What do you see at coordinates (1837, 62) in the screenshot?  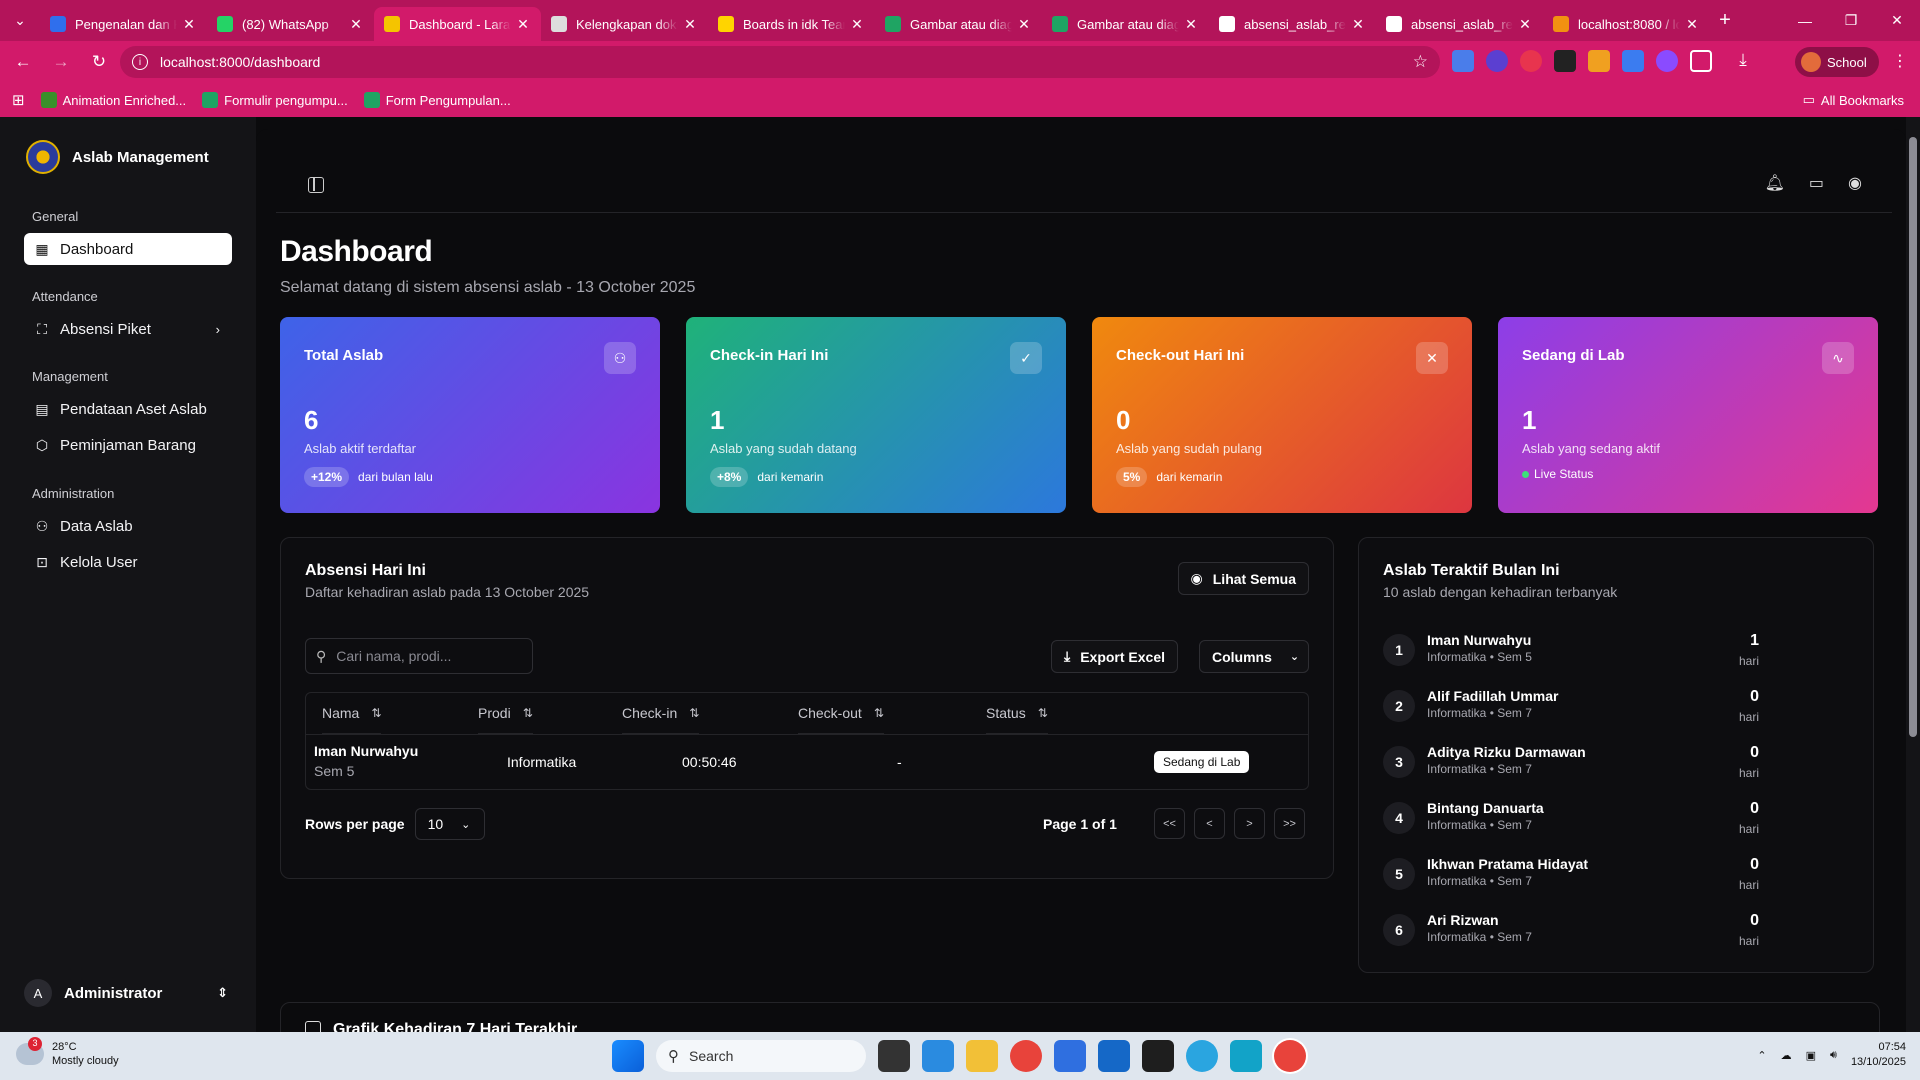 I see `profile-button: School` at bounding box center [1837, 62].